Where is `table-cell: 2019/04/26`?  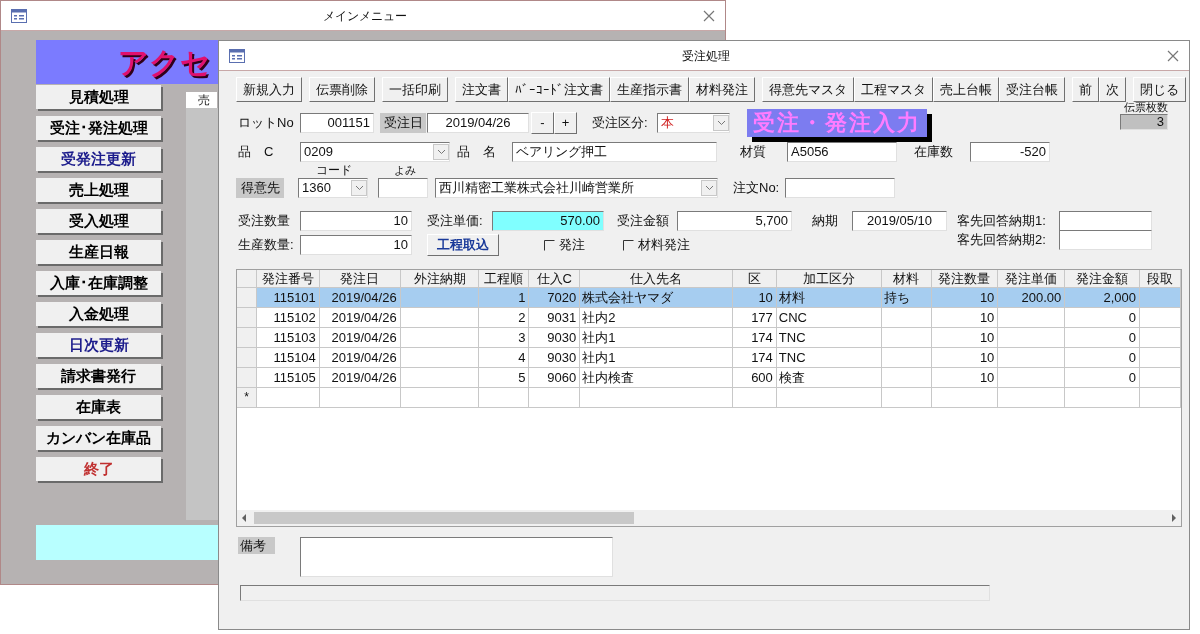 table-cell: 2019/04/26 is located at coordinates (360, 378).